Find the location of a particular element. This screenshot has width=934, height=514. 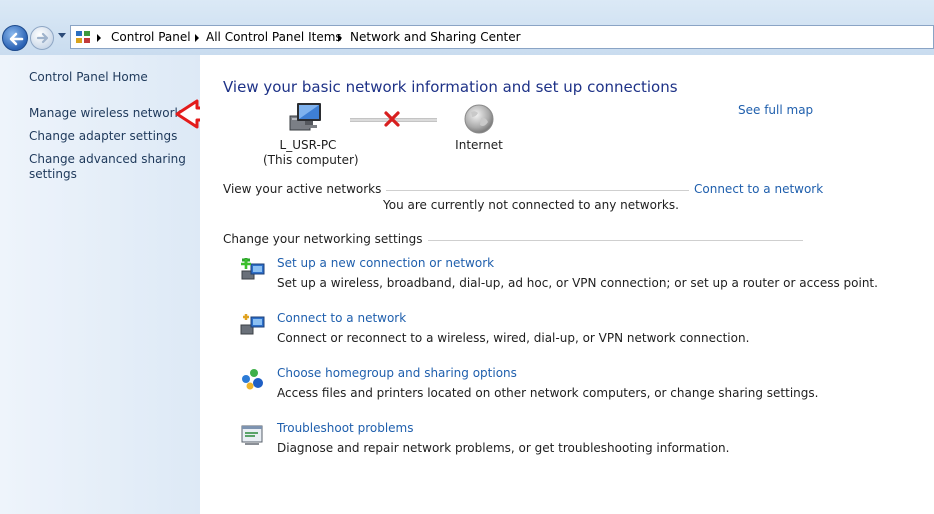

breadcrumb-control-panel: Control Panel is located at coordinates (151, 37).